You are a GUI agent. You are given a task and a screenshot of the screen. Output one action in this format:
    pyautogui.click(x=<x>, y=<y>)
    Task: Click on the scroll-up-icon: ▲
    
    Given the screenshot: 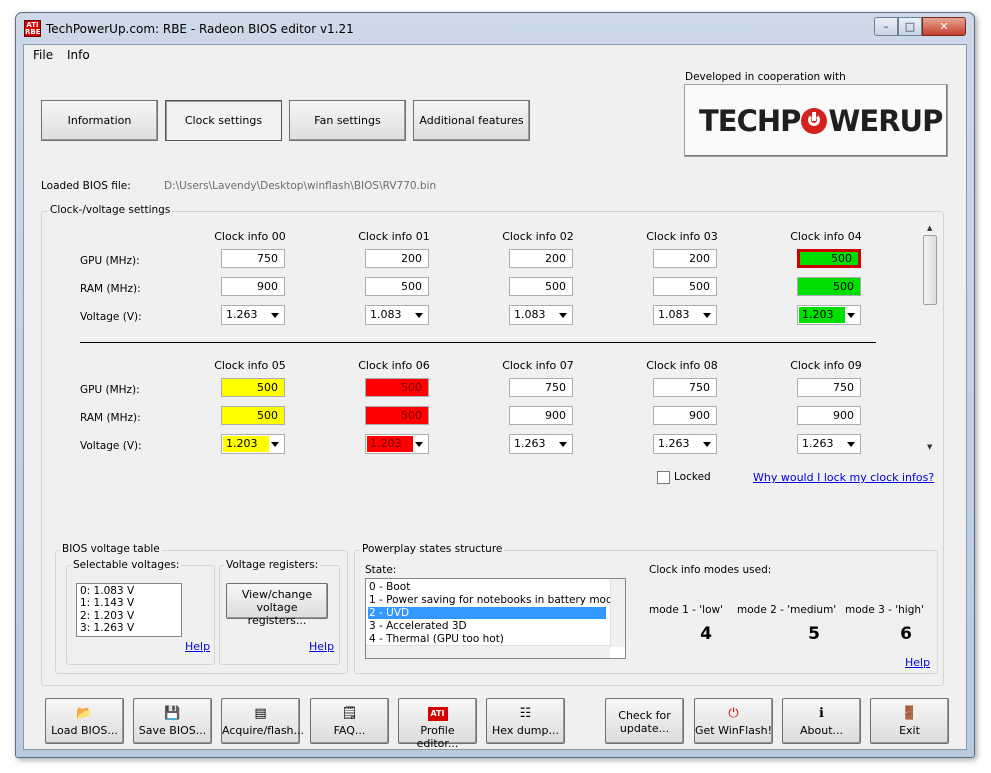 What is the action you would take?
    pyautogui.click(x=929, y=228)
    